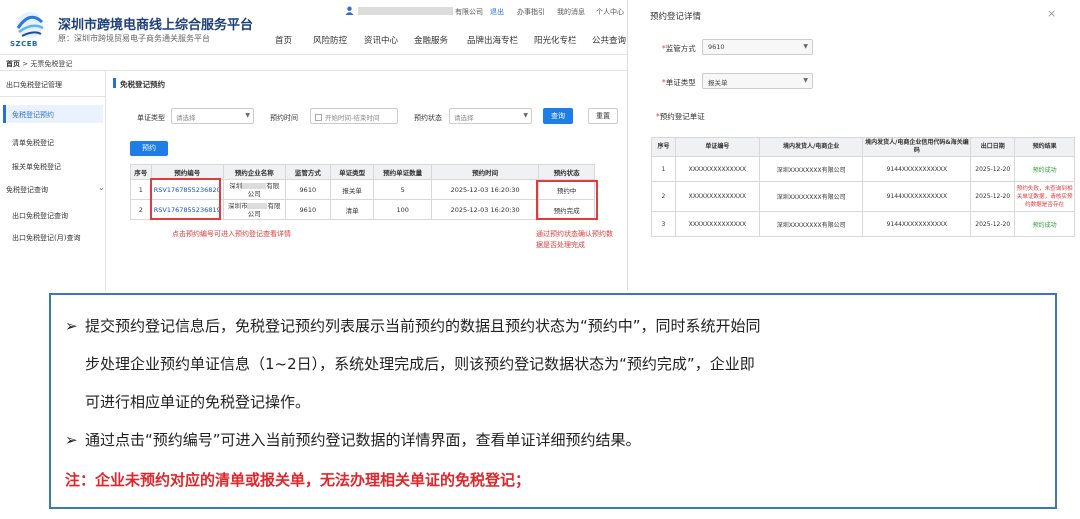 The width and height of the screenshot is (1080, 519). I want to click on user-icon, so click(349, 10).